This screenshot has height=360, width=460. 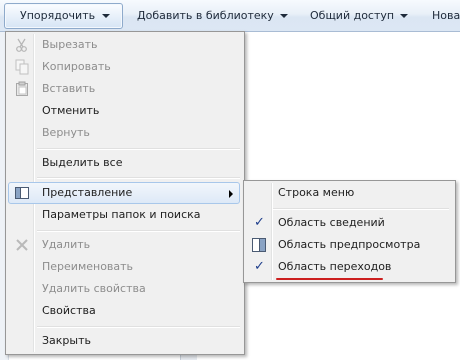 I want to click on menu-item-paste: Вставить, so click(x=124, y=89).